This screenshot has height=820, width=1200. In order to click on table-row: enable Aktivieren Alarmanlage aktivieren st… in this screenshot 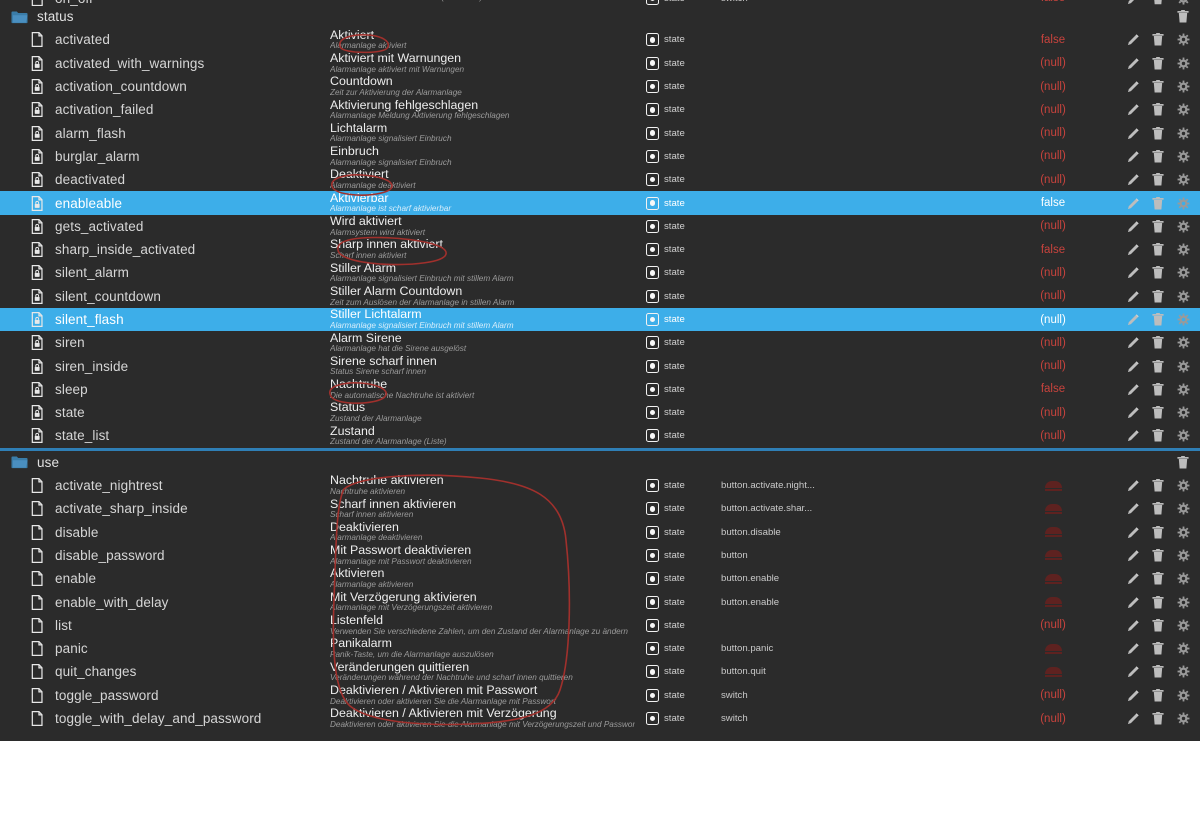, I will do `click(600, 578)`.